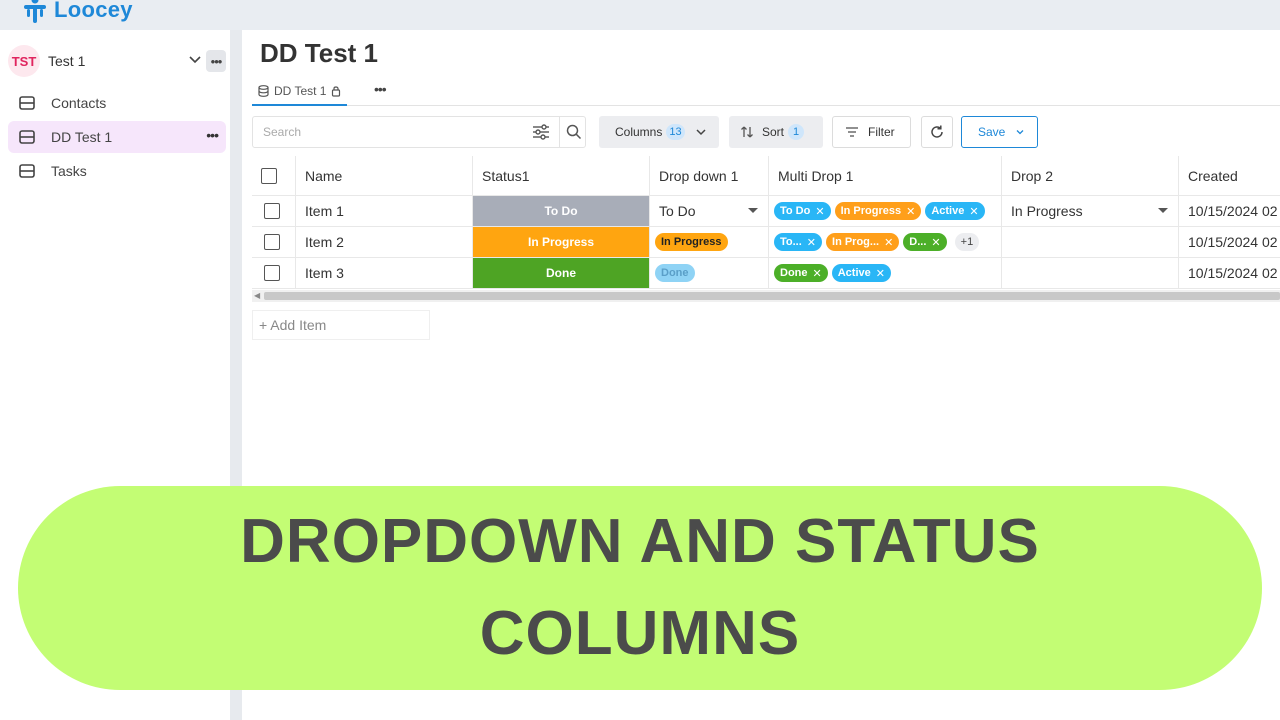  I want to click on multi-select-tag: To Do ✕, so click(802, 211).